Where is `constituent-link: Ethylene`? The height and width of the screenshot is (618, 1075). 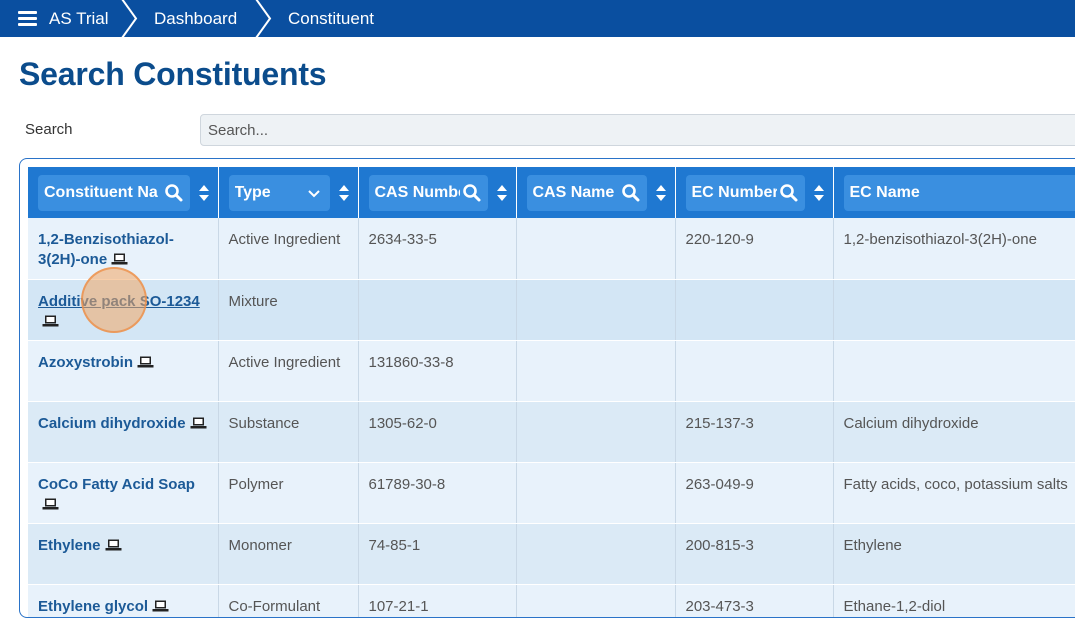 constituent-link: Ethylene is located at coordinates (69, 545).